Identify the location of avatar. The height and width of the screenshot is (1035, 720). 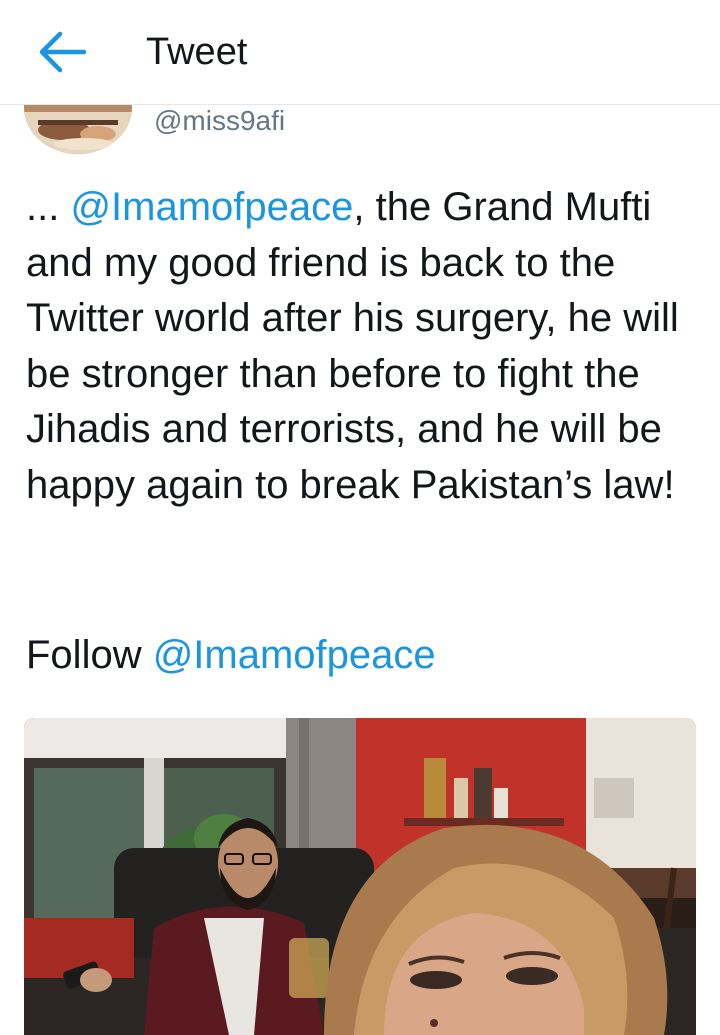
(78, 129).